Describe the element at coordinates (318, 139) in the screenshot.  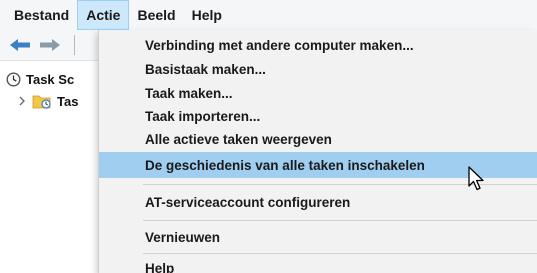
I see `menu-item-show-running-tasks: Alle actieve taken weergeven` at that location.